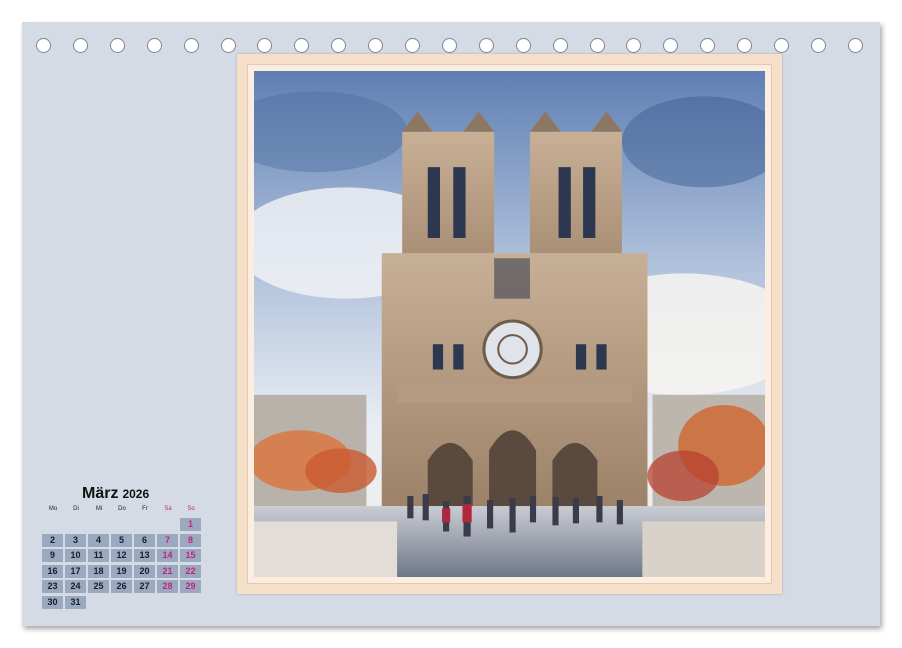 The height and width of the screenshot is (648, 902). What do you see at coordinates (190, 555) in the screenshot?
I see `day-cell: 15` at bounding box center [190, 555].